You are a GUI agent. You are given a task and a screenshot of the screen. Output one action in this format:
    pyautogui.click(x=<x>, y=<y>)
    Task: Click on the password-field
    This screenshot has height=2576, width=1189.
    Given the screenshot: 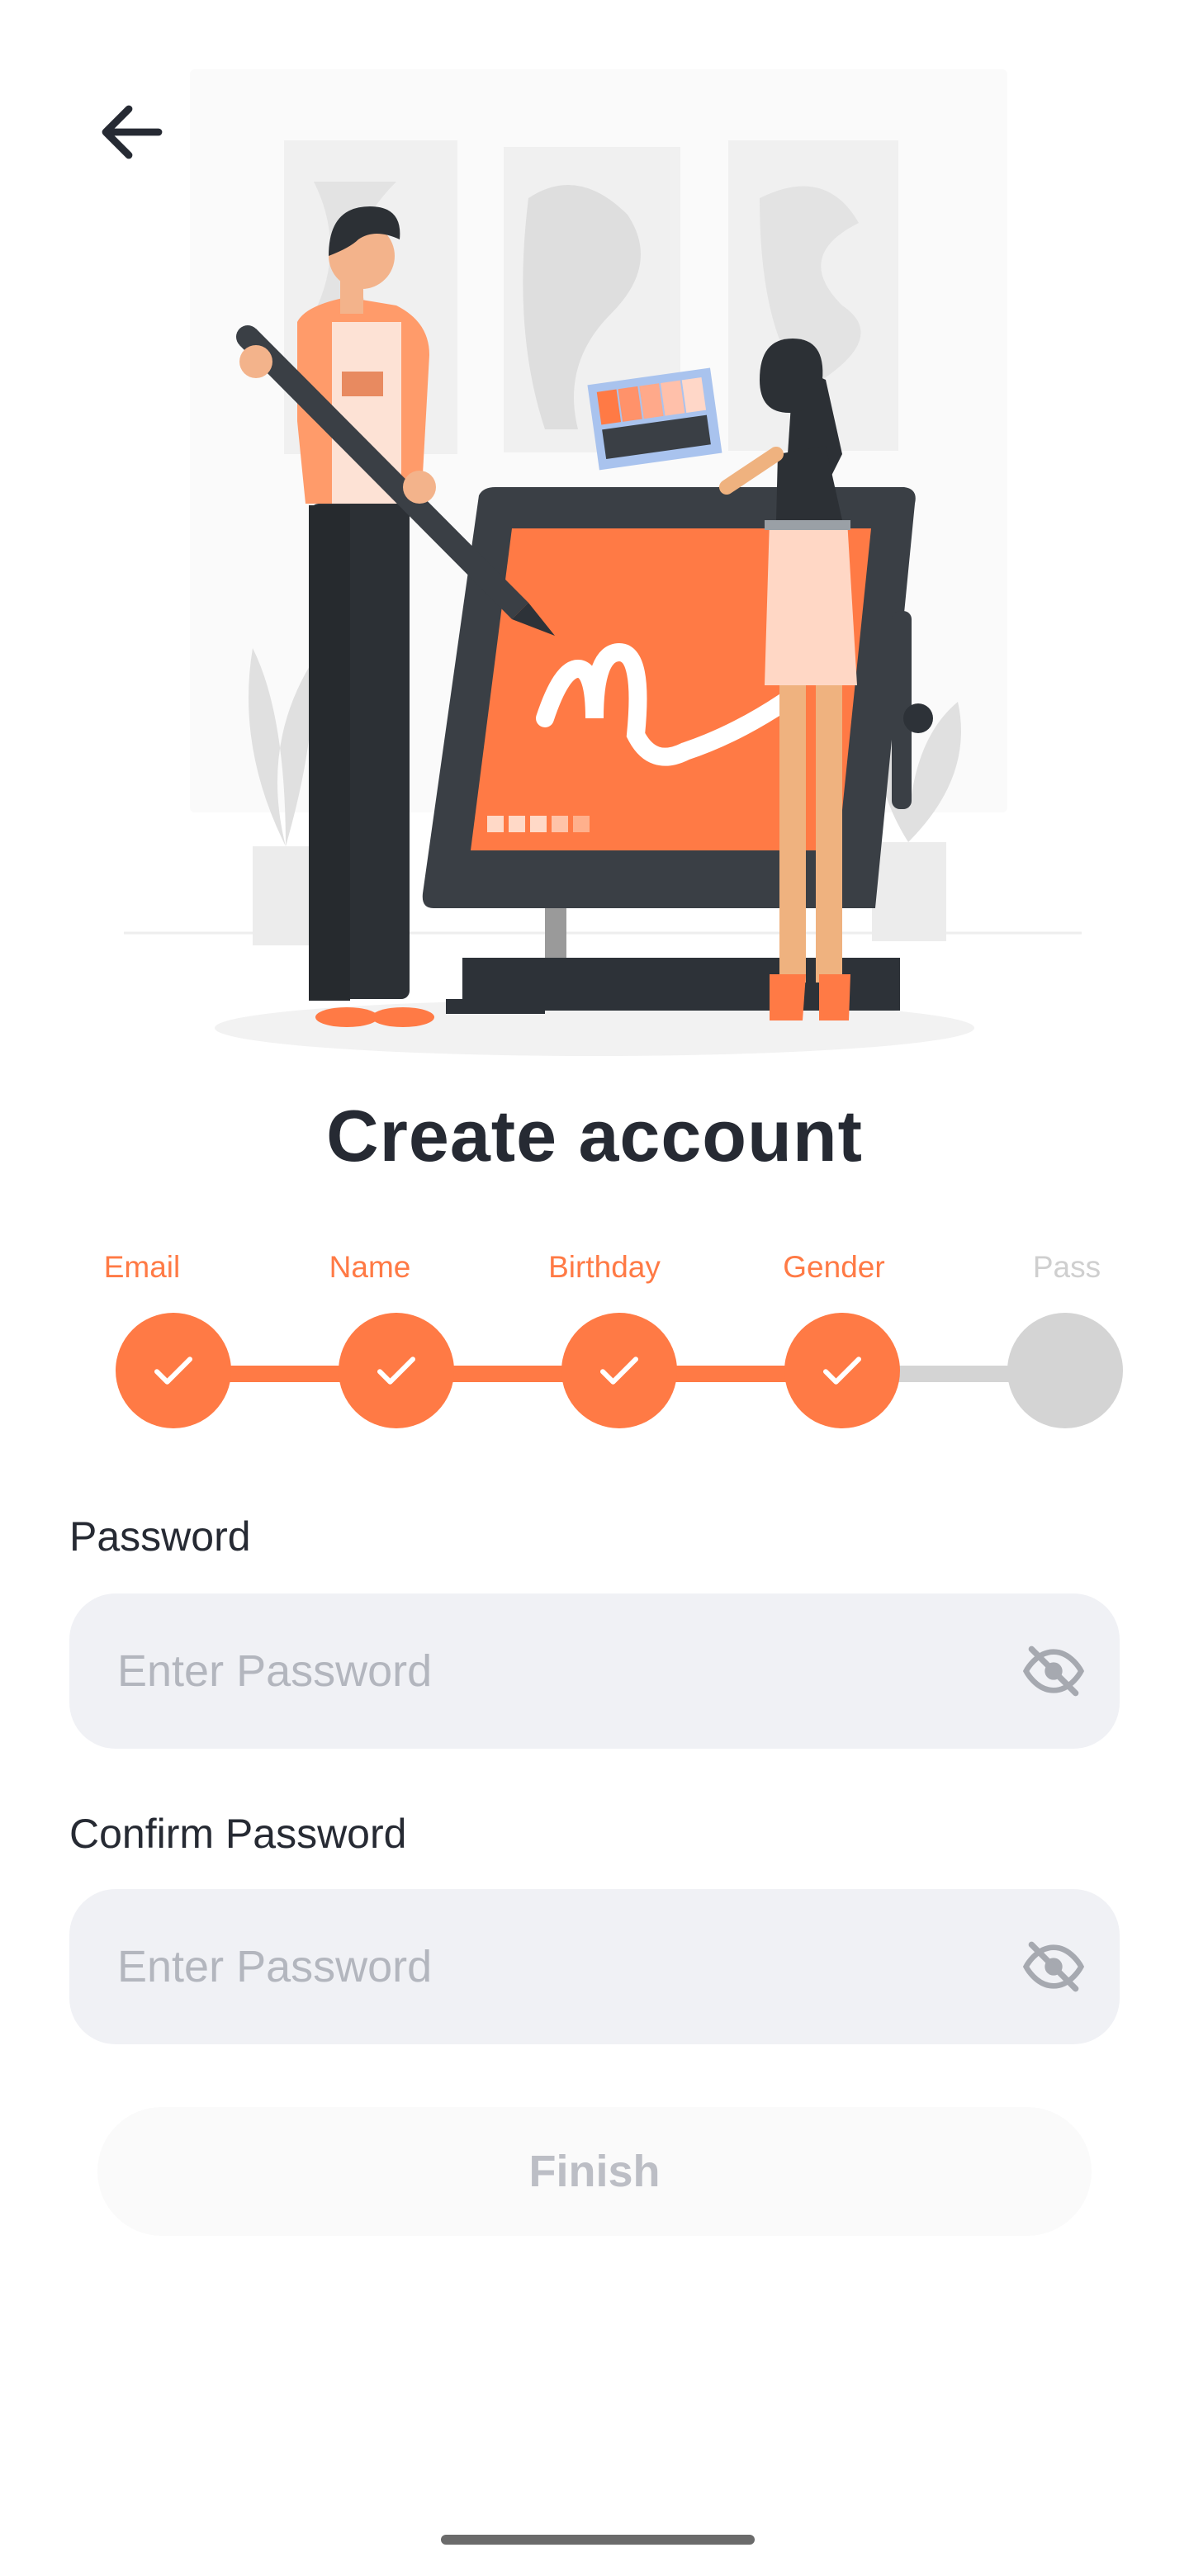 What is the action you would take?
    pyautogui.click(x=594, y=1671)
    